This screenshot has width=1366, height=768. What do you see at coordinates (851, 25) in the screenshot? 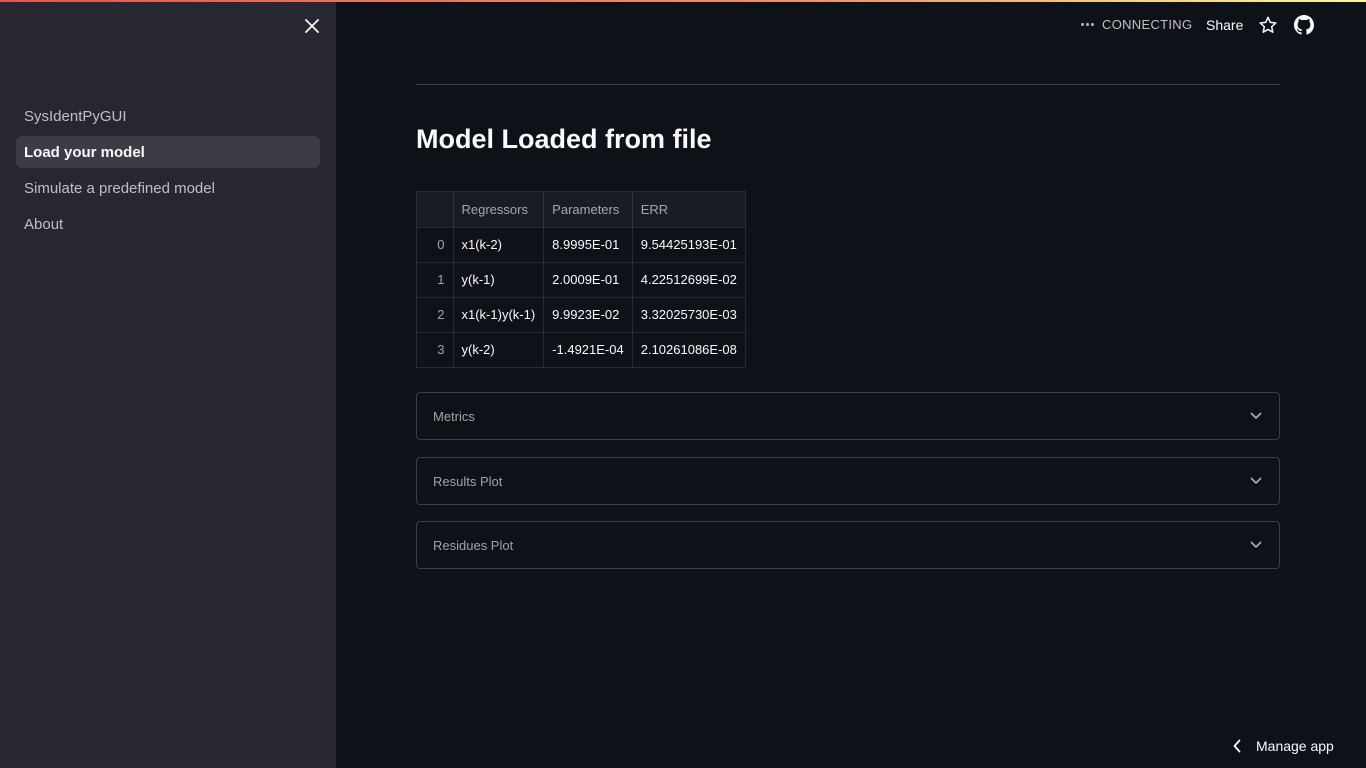
I see `app-header: CONNECTING Share` at bounding box center [851, 25].